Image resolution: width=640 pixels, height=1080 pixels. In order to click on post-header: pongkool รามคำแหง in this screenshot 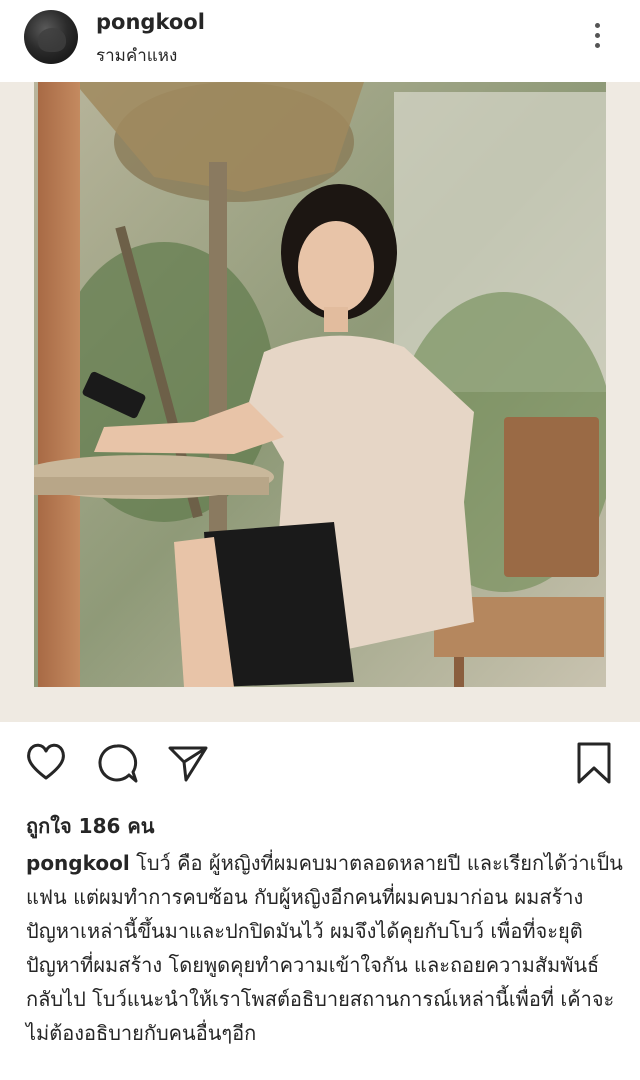, I will do `click(320, 40)`.